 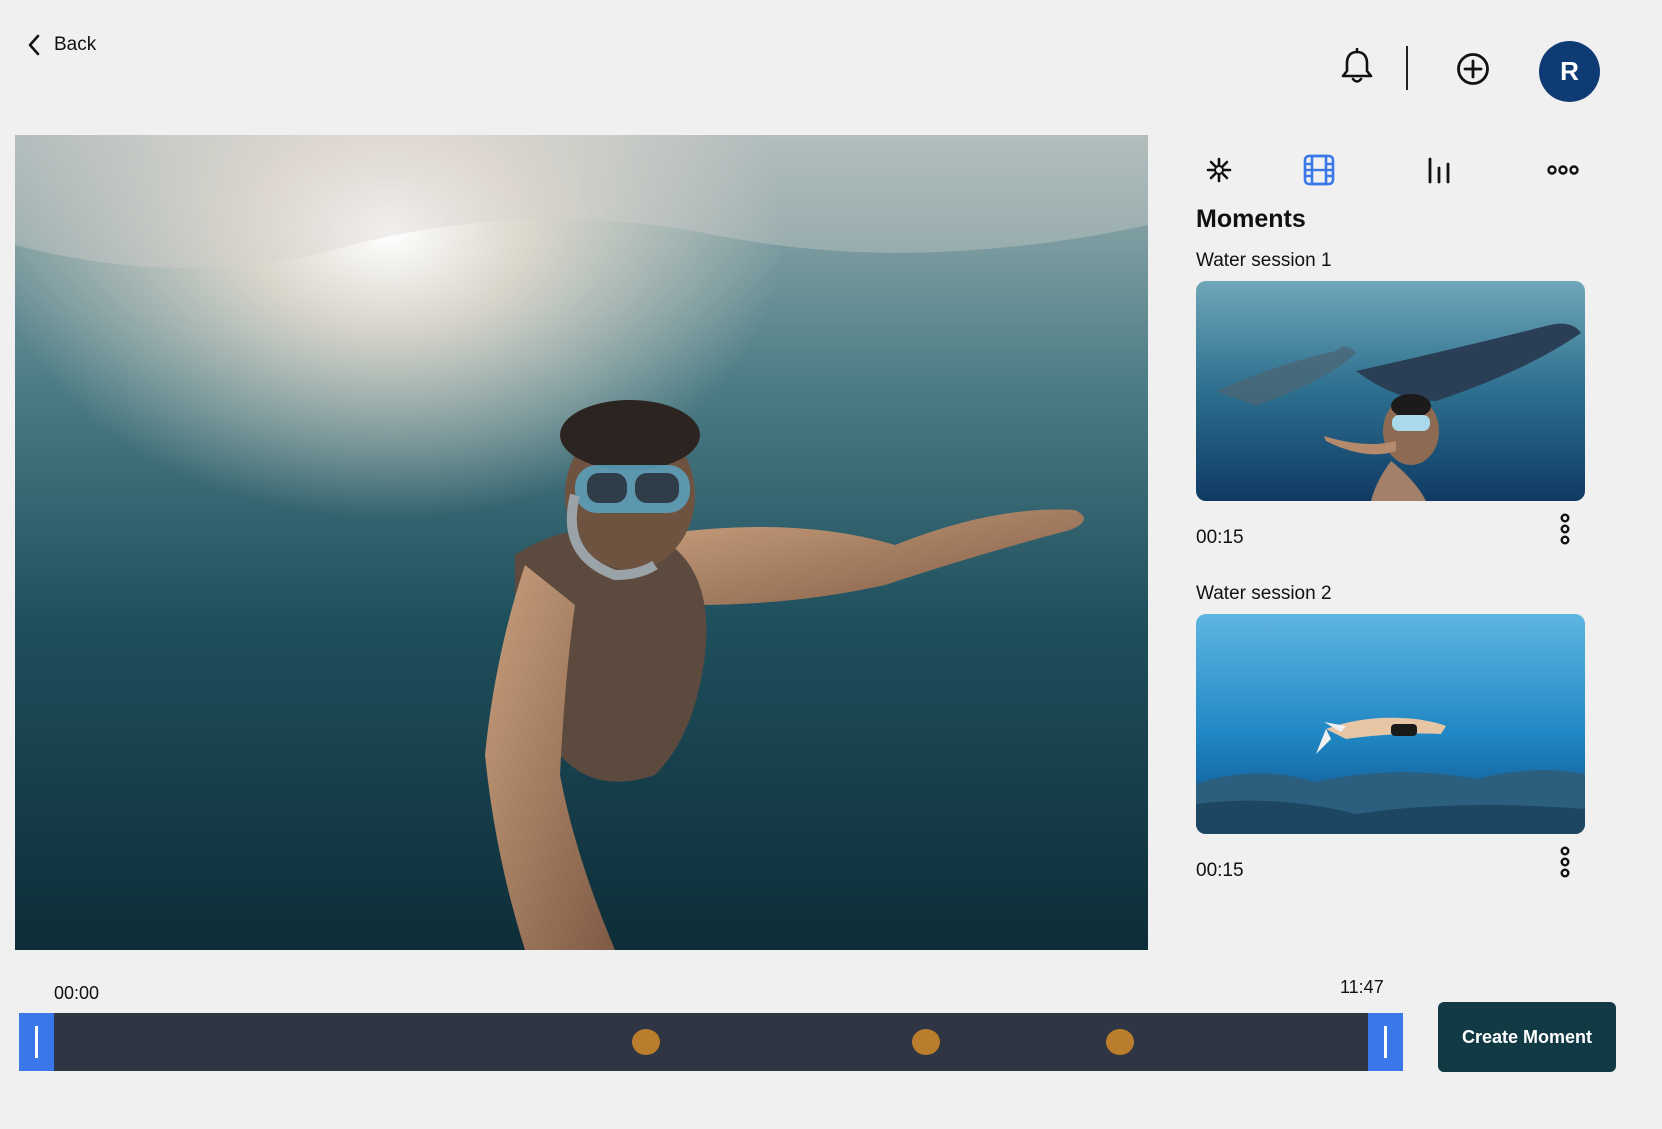 I want to click on moment-2-image, so click(x=1390, y=724).